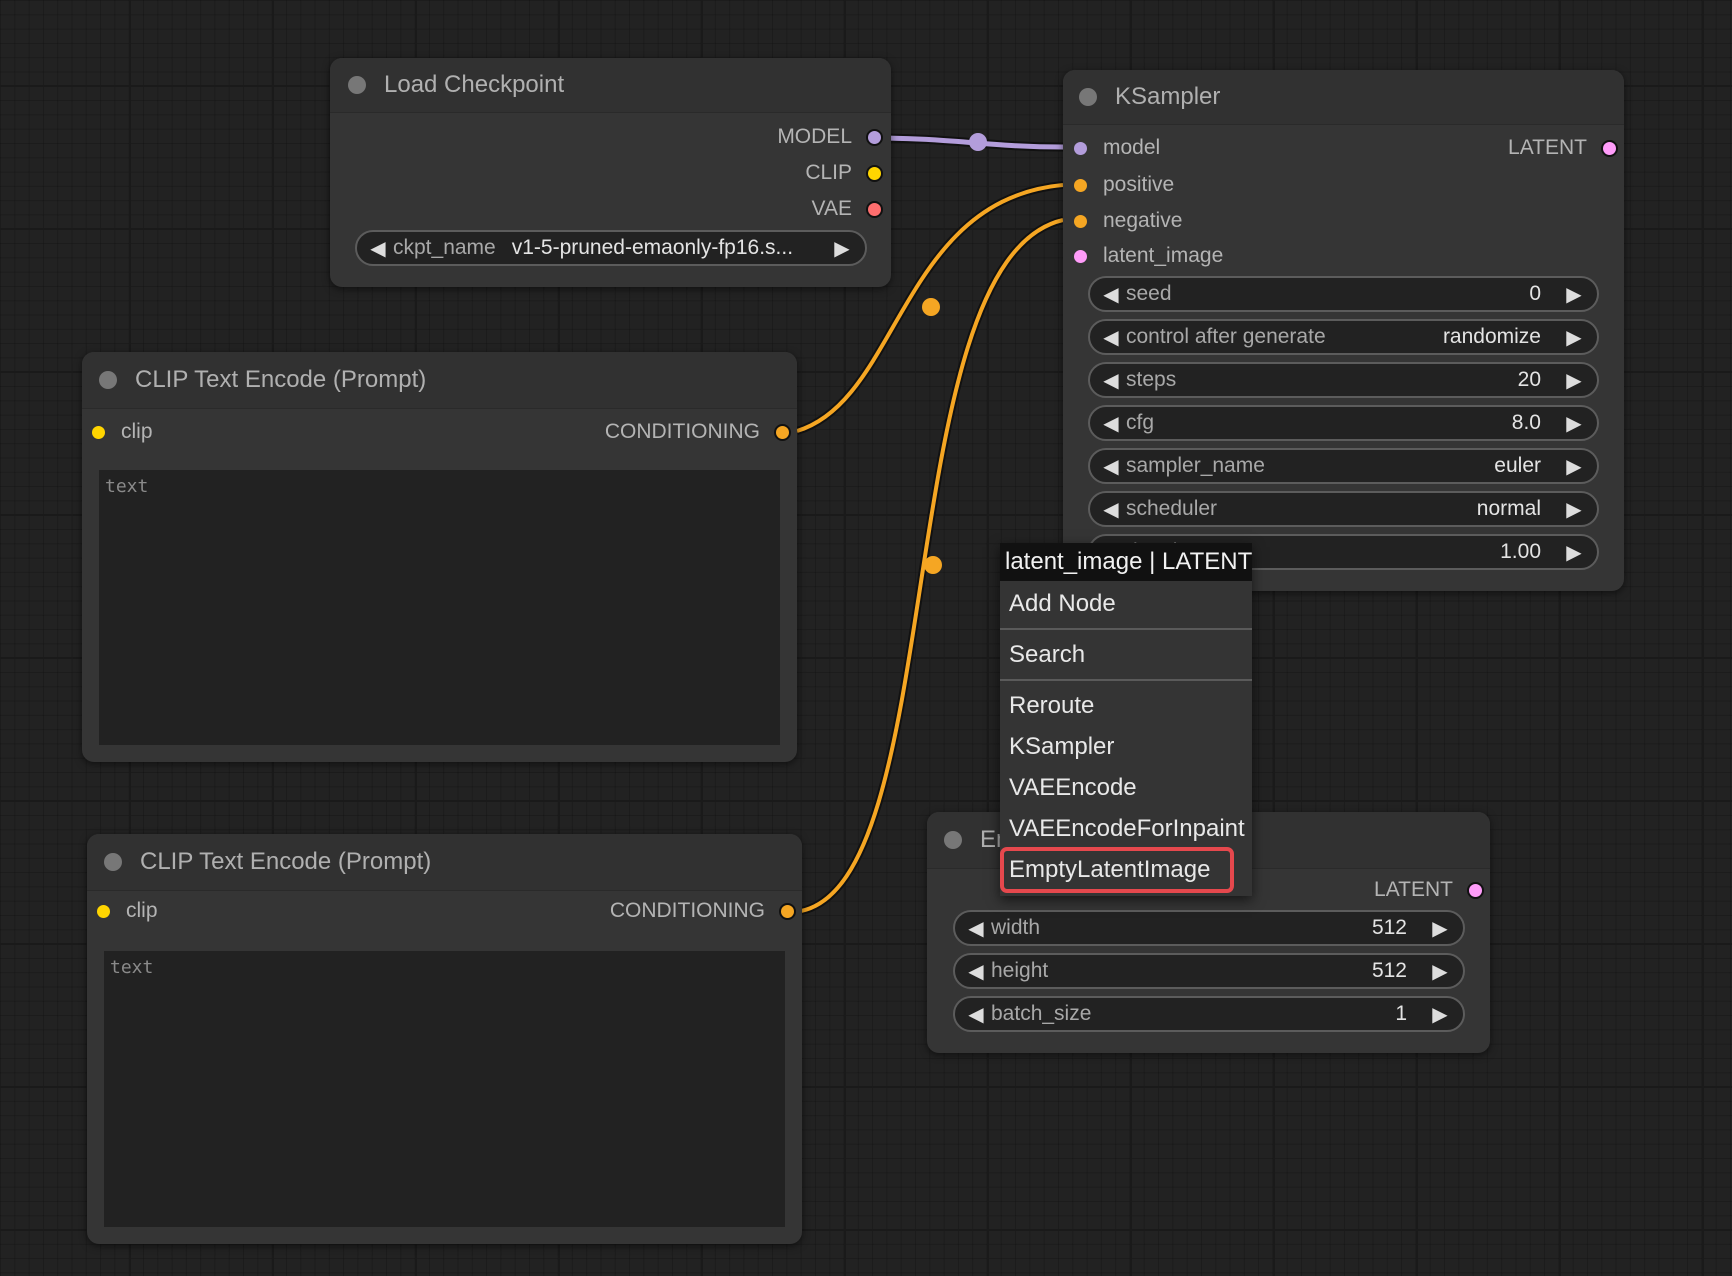 The image size is (1732, 1276). What do you see at coordinates (1172, 508) in the screenshot?
I see `widget-label: scheduler` at bounding box center [1172, 508].